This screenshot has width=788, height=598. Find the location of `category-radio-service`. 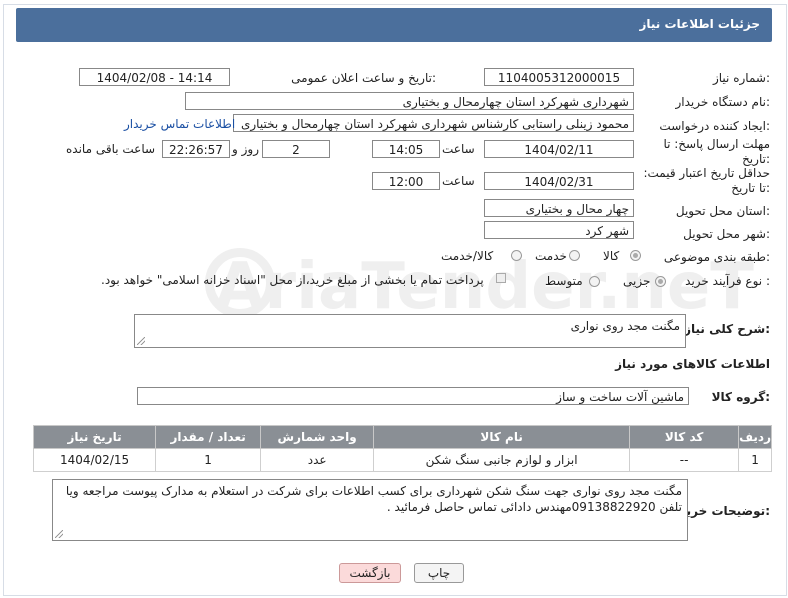

category-radio-service is located at coordinates (574, 255).